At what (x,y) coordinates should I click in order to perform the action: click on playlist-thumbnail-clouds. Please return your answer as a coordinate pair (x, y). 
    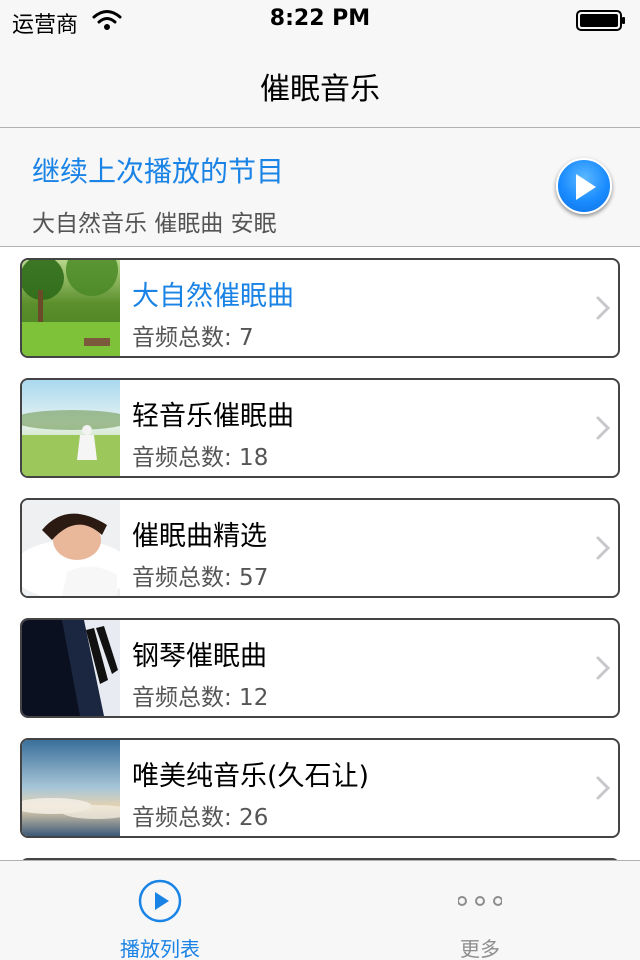
    Looking at the image, I should click on (71, 788).